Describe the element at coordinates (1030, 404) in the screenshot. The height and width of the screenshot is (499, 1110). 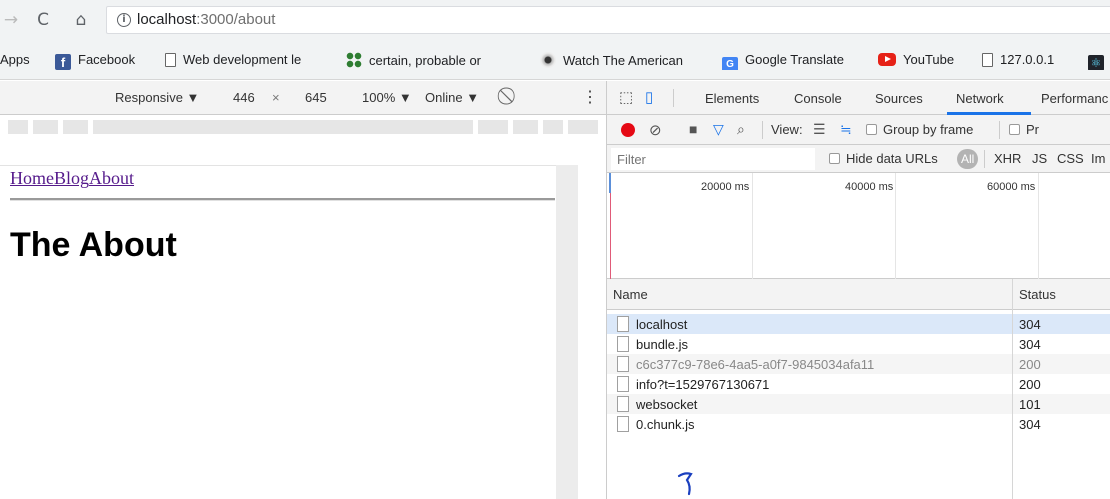
I see `request-status: 101` at that location.